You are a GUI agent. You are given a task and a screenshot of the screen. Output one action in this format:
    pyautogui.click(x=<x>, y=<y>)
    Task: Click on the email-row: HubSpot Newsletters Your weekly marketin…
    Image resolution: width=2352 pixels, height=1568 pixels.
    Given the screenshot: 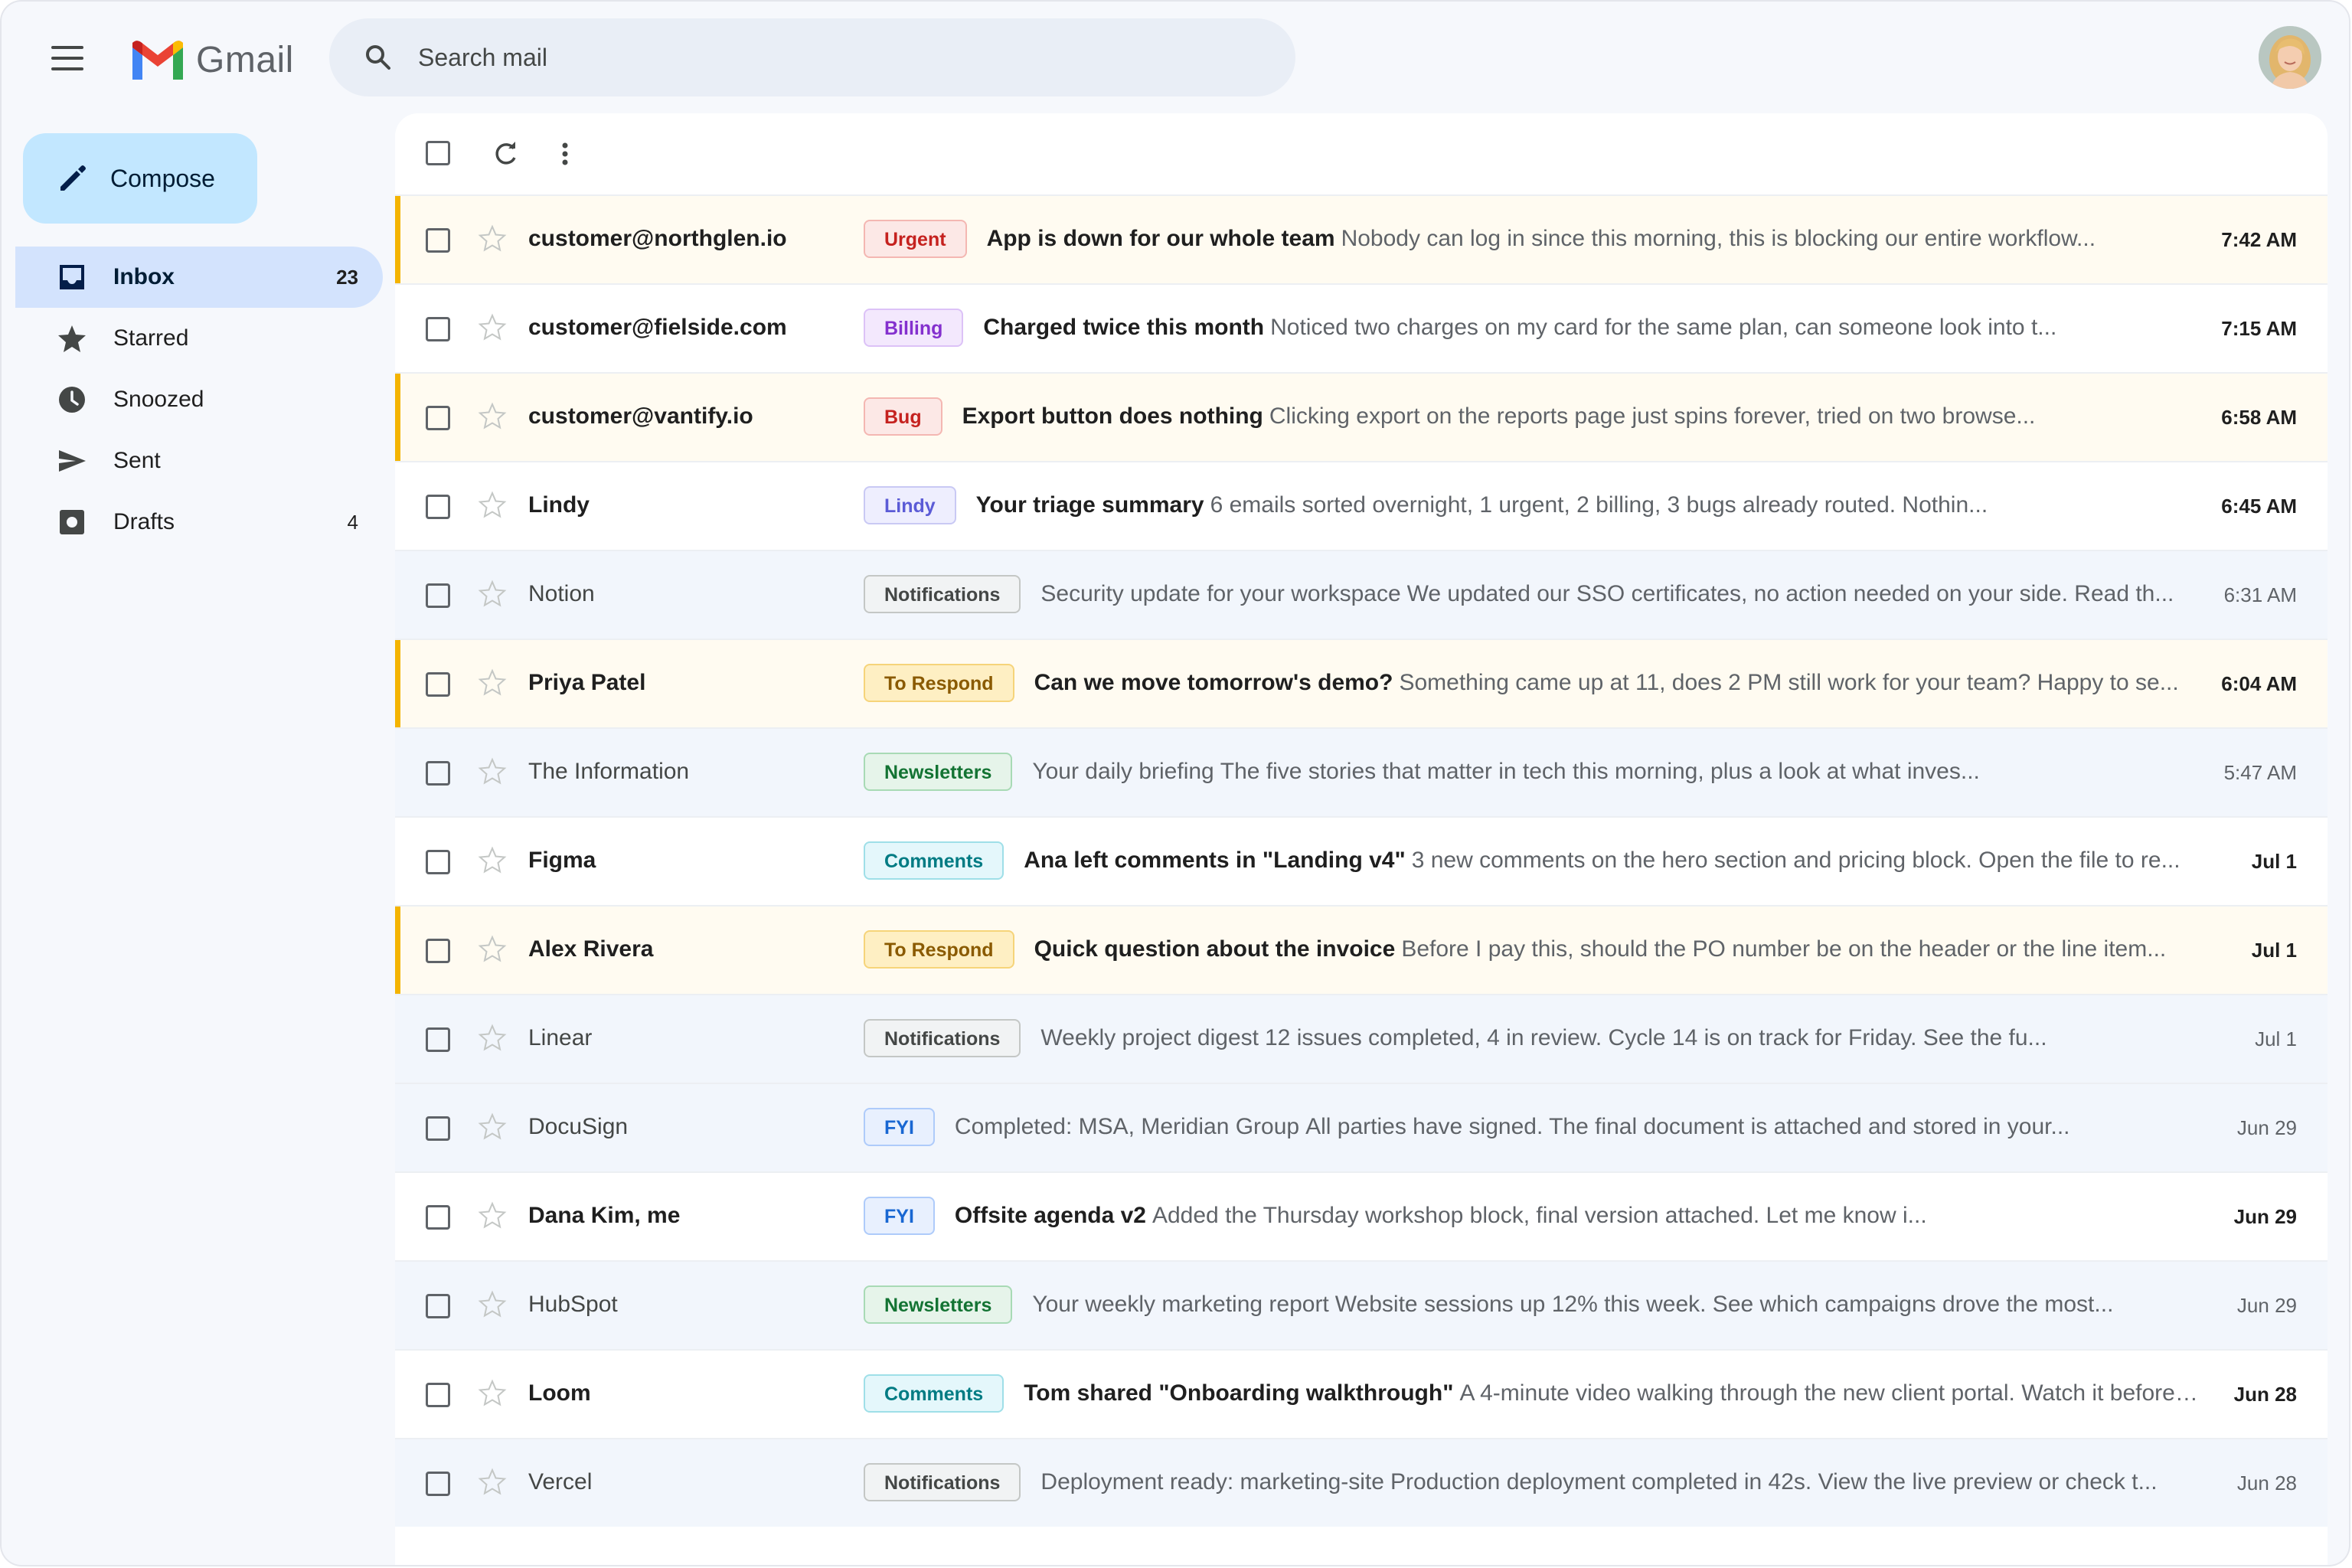 What is the action you would take?
    pyautogui.click(x=1361, y=1304)
    